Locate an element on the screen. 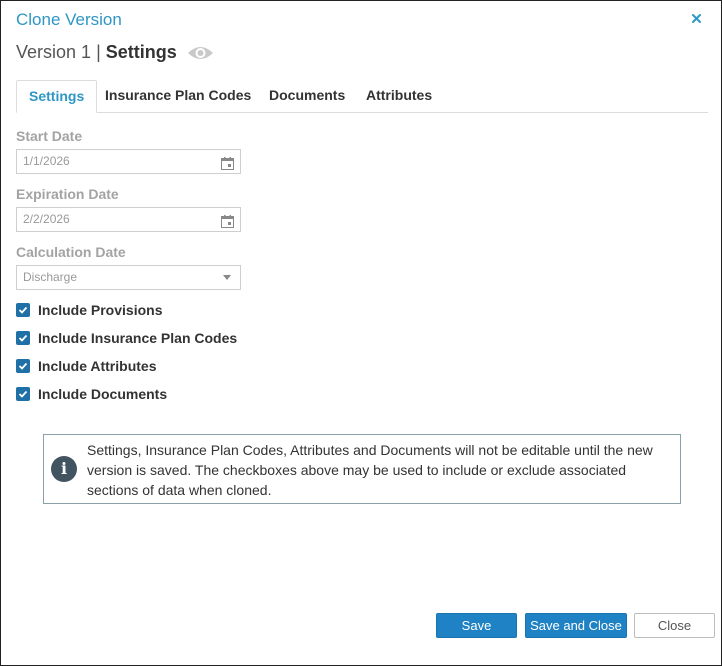  calculation-date-select: Discharge is located at coordinates (128, 277).